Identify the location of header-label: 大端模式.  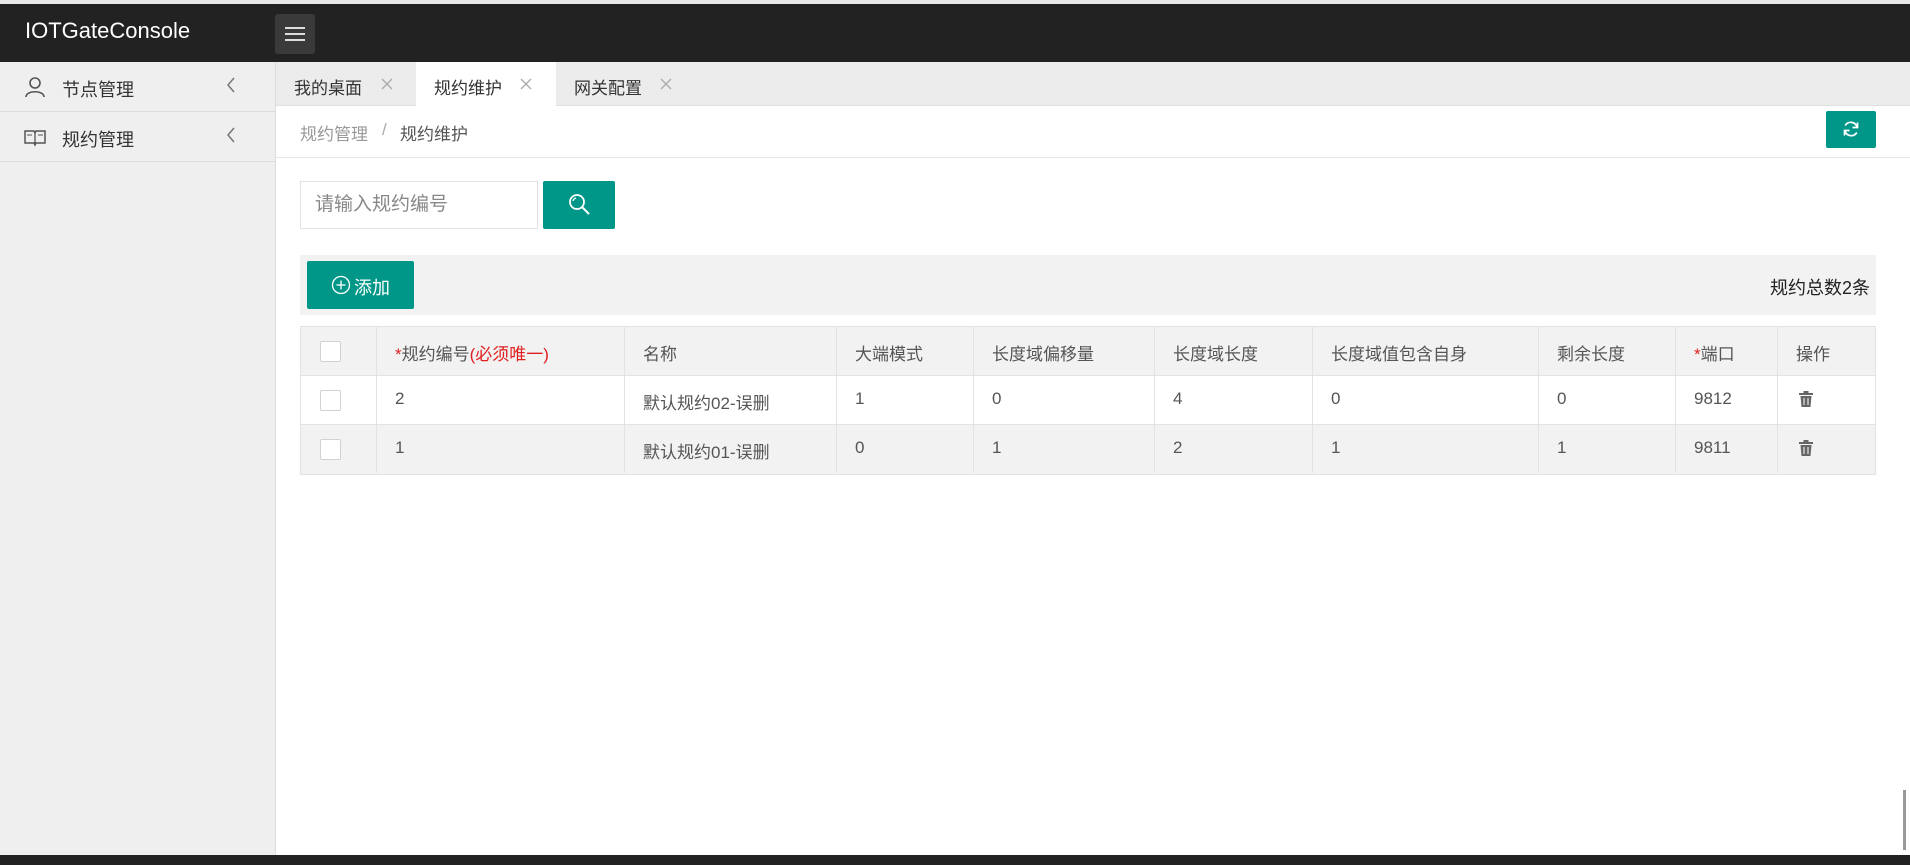
(889, 354).